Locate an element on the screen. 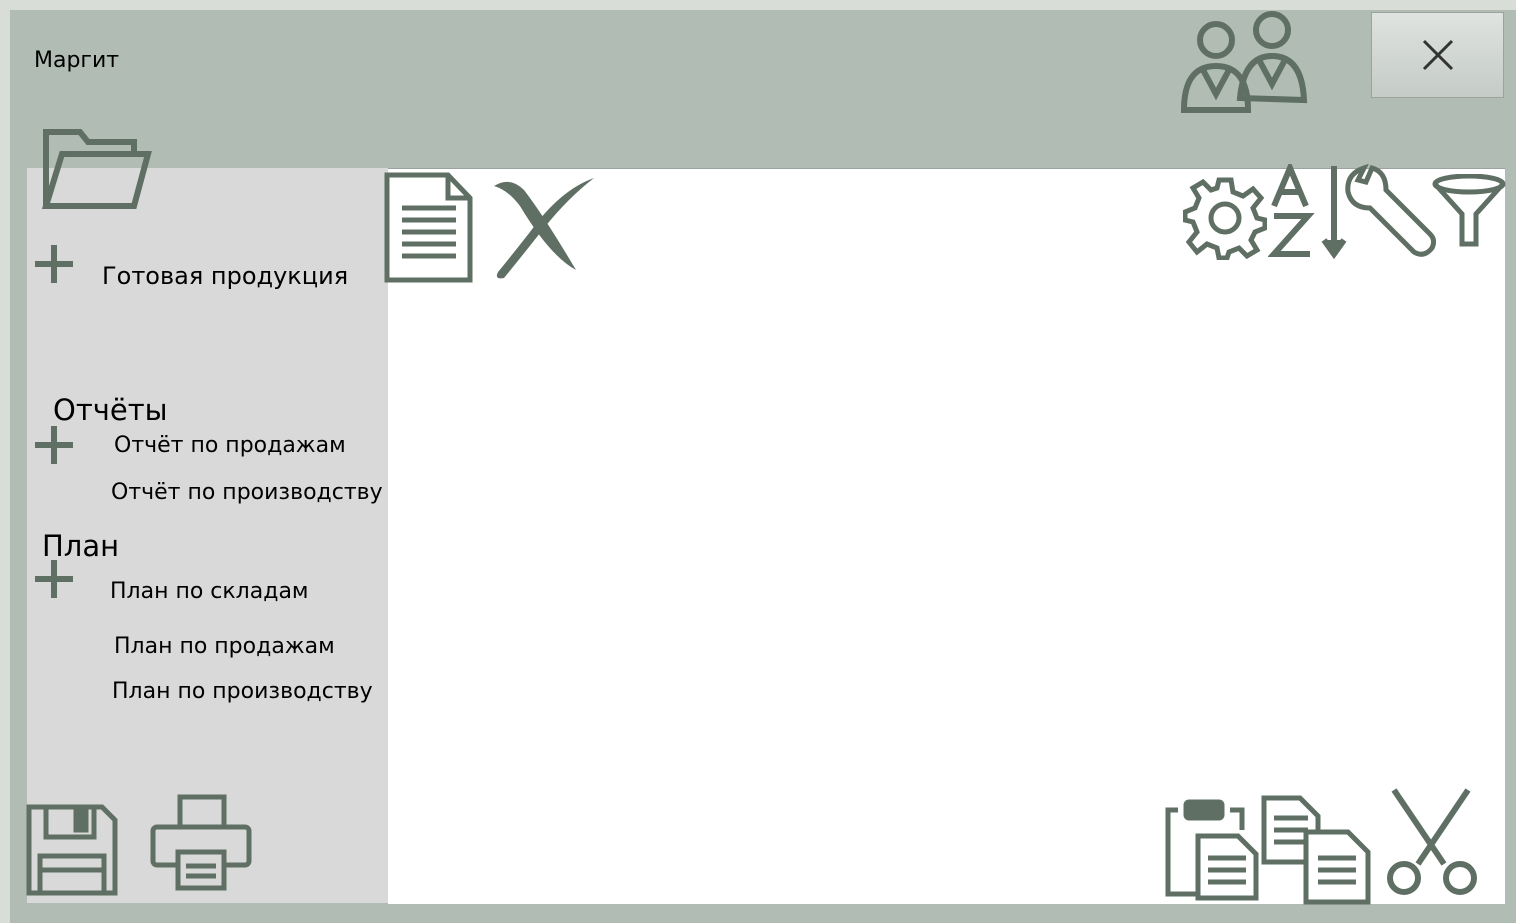 The height and width of the screenshot is (923, 1516). sidebar-item-sales-report: Отчёт по продажам is located at coordinates (230, 445).